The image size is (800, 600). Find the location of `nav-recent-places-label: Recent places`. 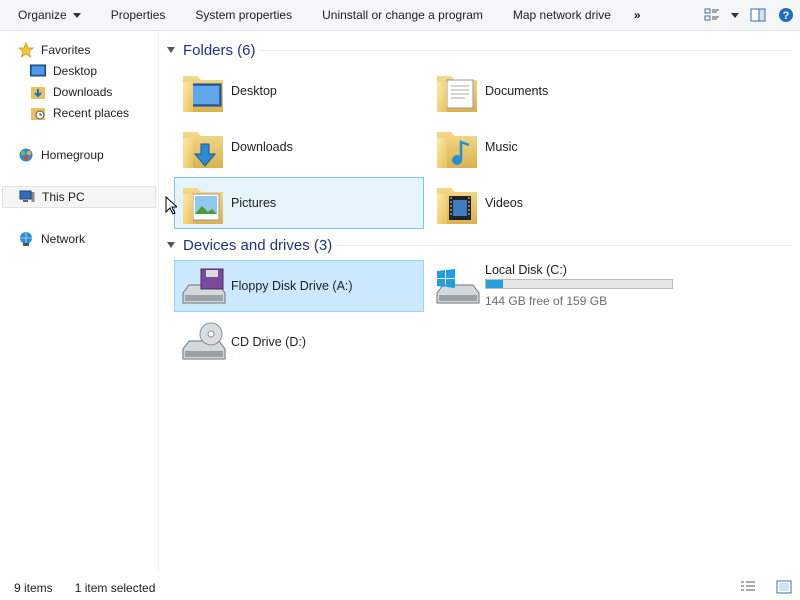

nav-recent-places-label: Recent places is located at coordinates (91, 113).